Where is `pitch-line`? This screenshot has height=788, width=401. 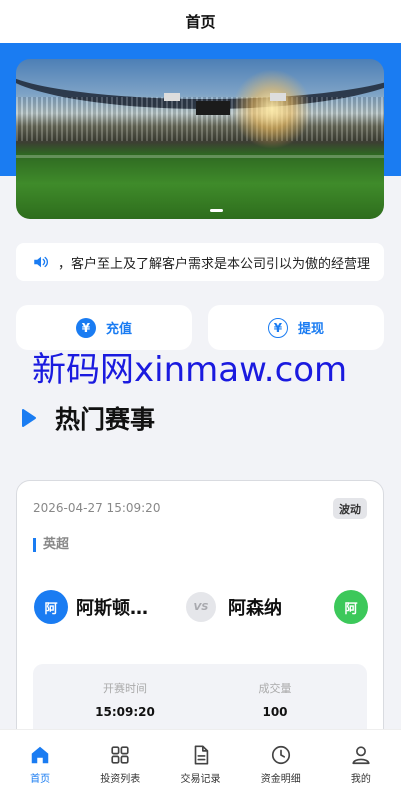 pitch-line is located at coordinates (200, 156).